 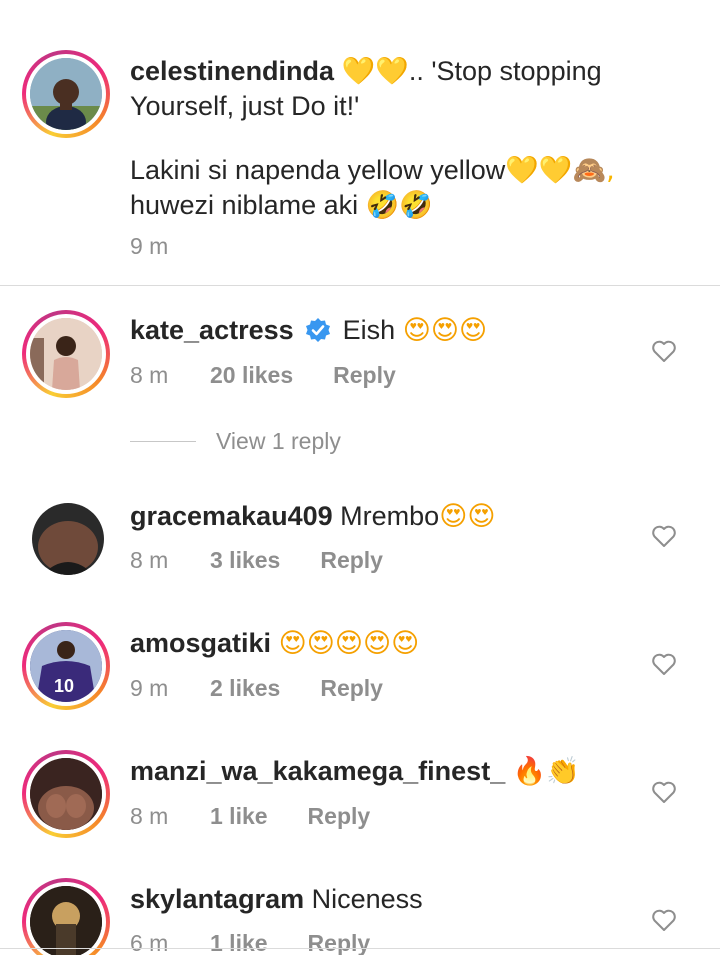 I want to click on avatar-skylantagram, so click(x=66, y=916).